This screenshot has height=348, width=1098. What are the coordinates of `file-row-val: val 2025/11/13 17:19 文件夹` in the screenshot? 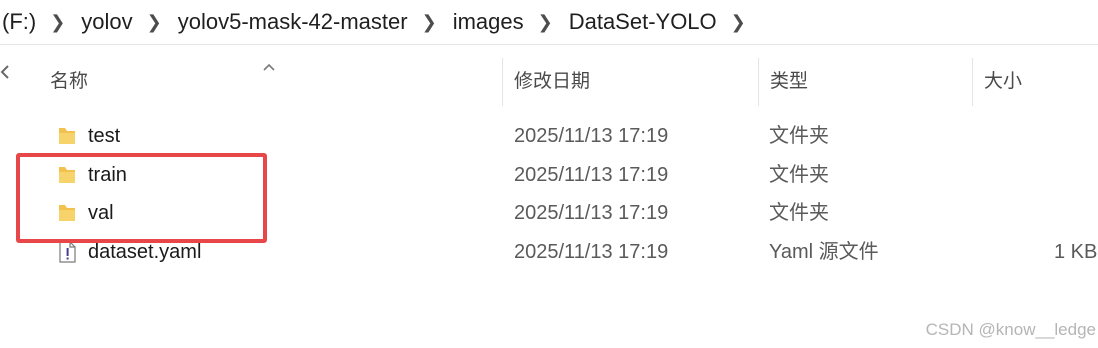 It's located at (569, 213).